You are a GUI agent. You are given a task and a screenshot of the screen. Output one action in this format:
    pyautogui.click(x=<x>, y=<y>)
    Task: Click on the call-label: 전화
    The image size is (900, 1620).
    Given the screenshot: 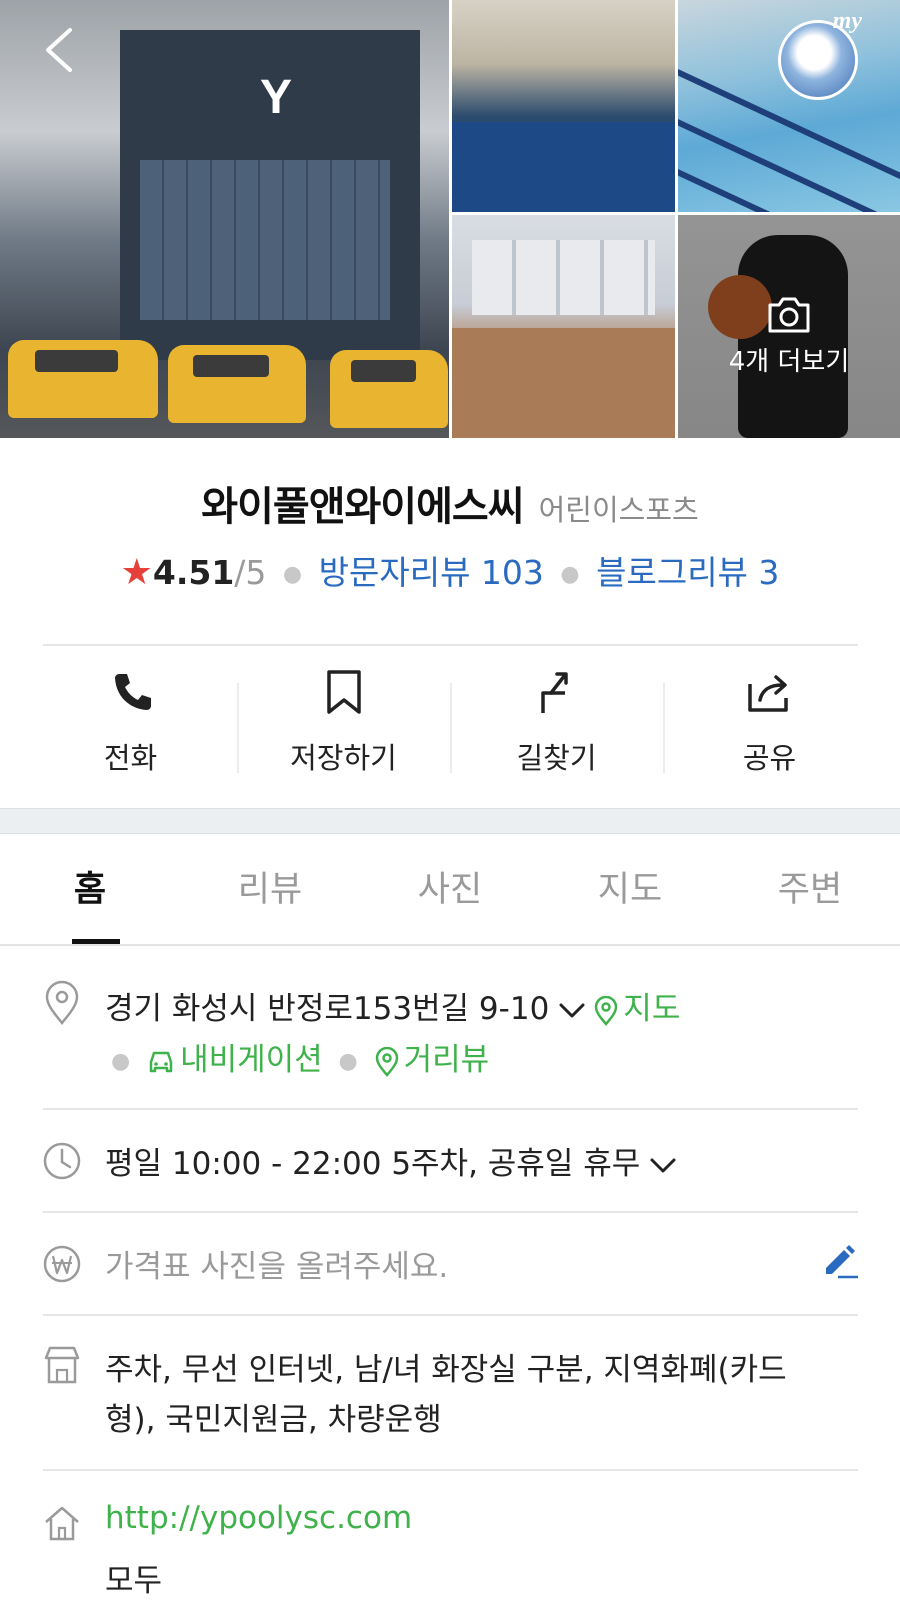 What is the action you would take?
    pyautogui.click(x=130, y=758)
    